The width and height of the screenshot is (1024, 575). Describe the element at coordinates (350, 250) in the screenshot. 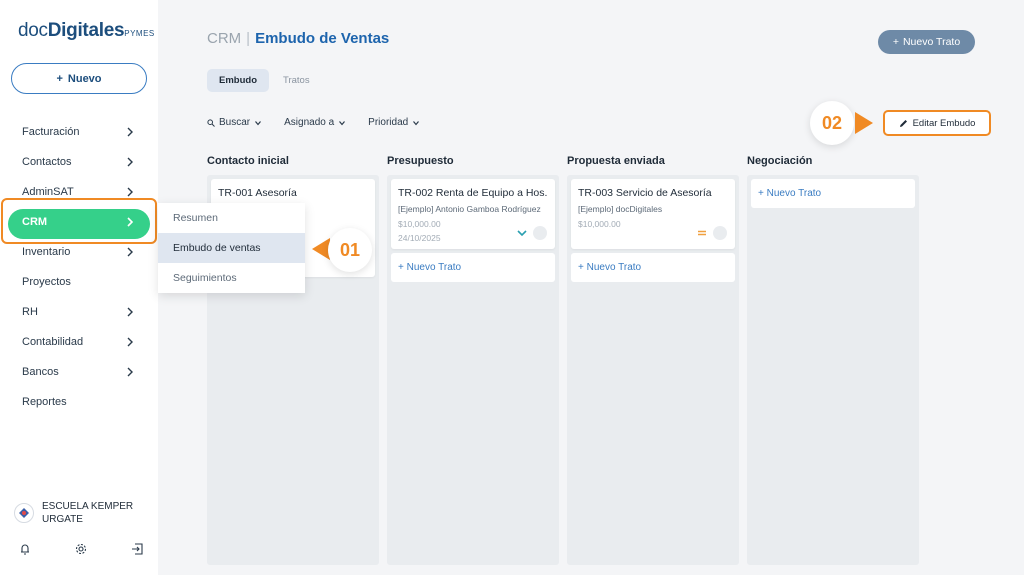

I see `step-badge-01: 01` at that location.